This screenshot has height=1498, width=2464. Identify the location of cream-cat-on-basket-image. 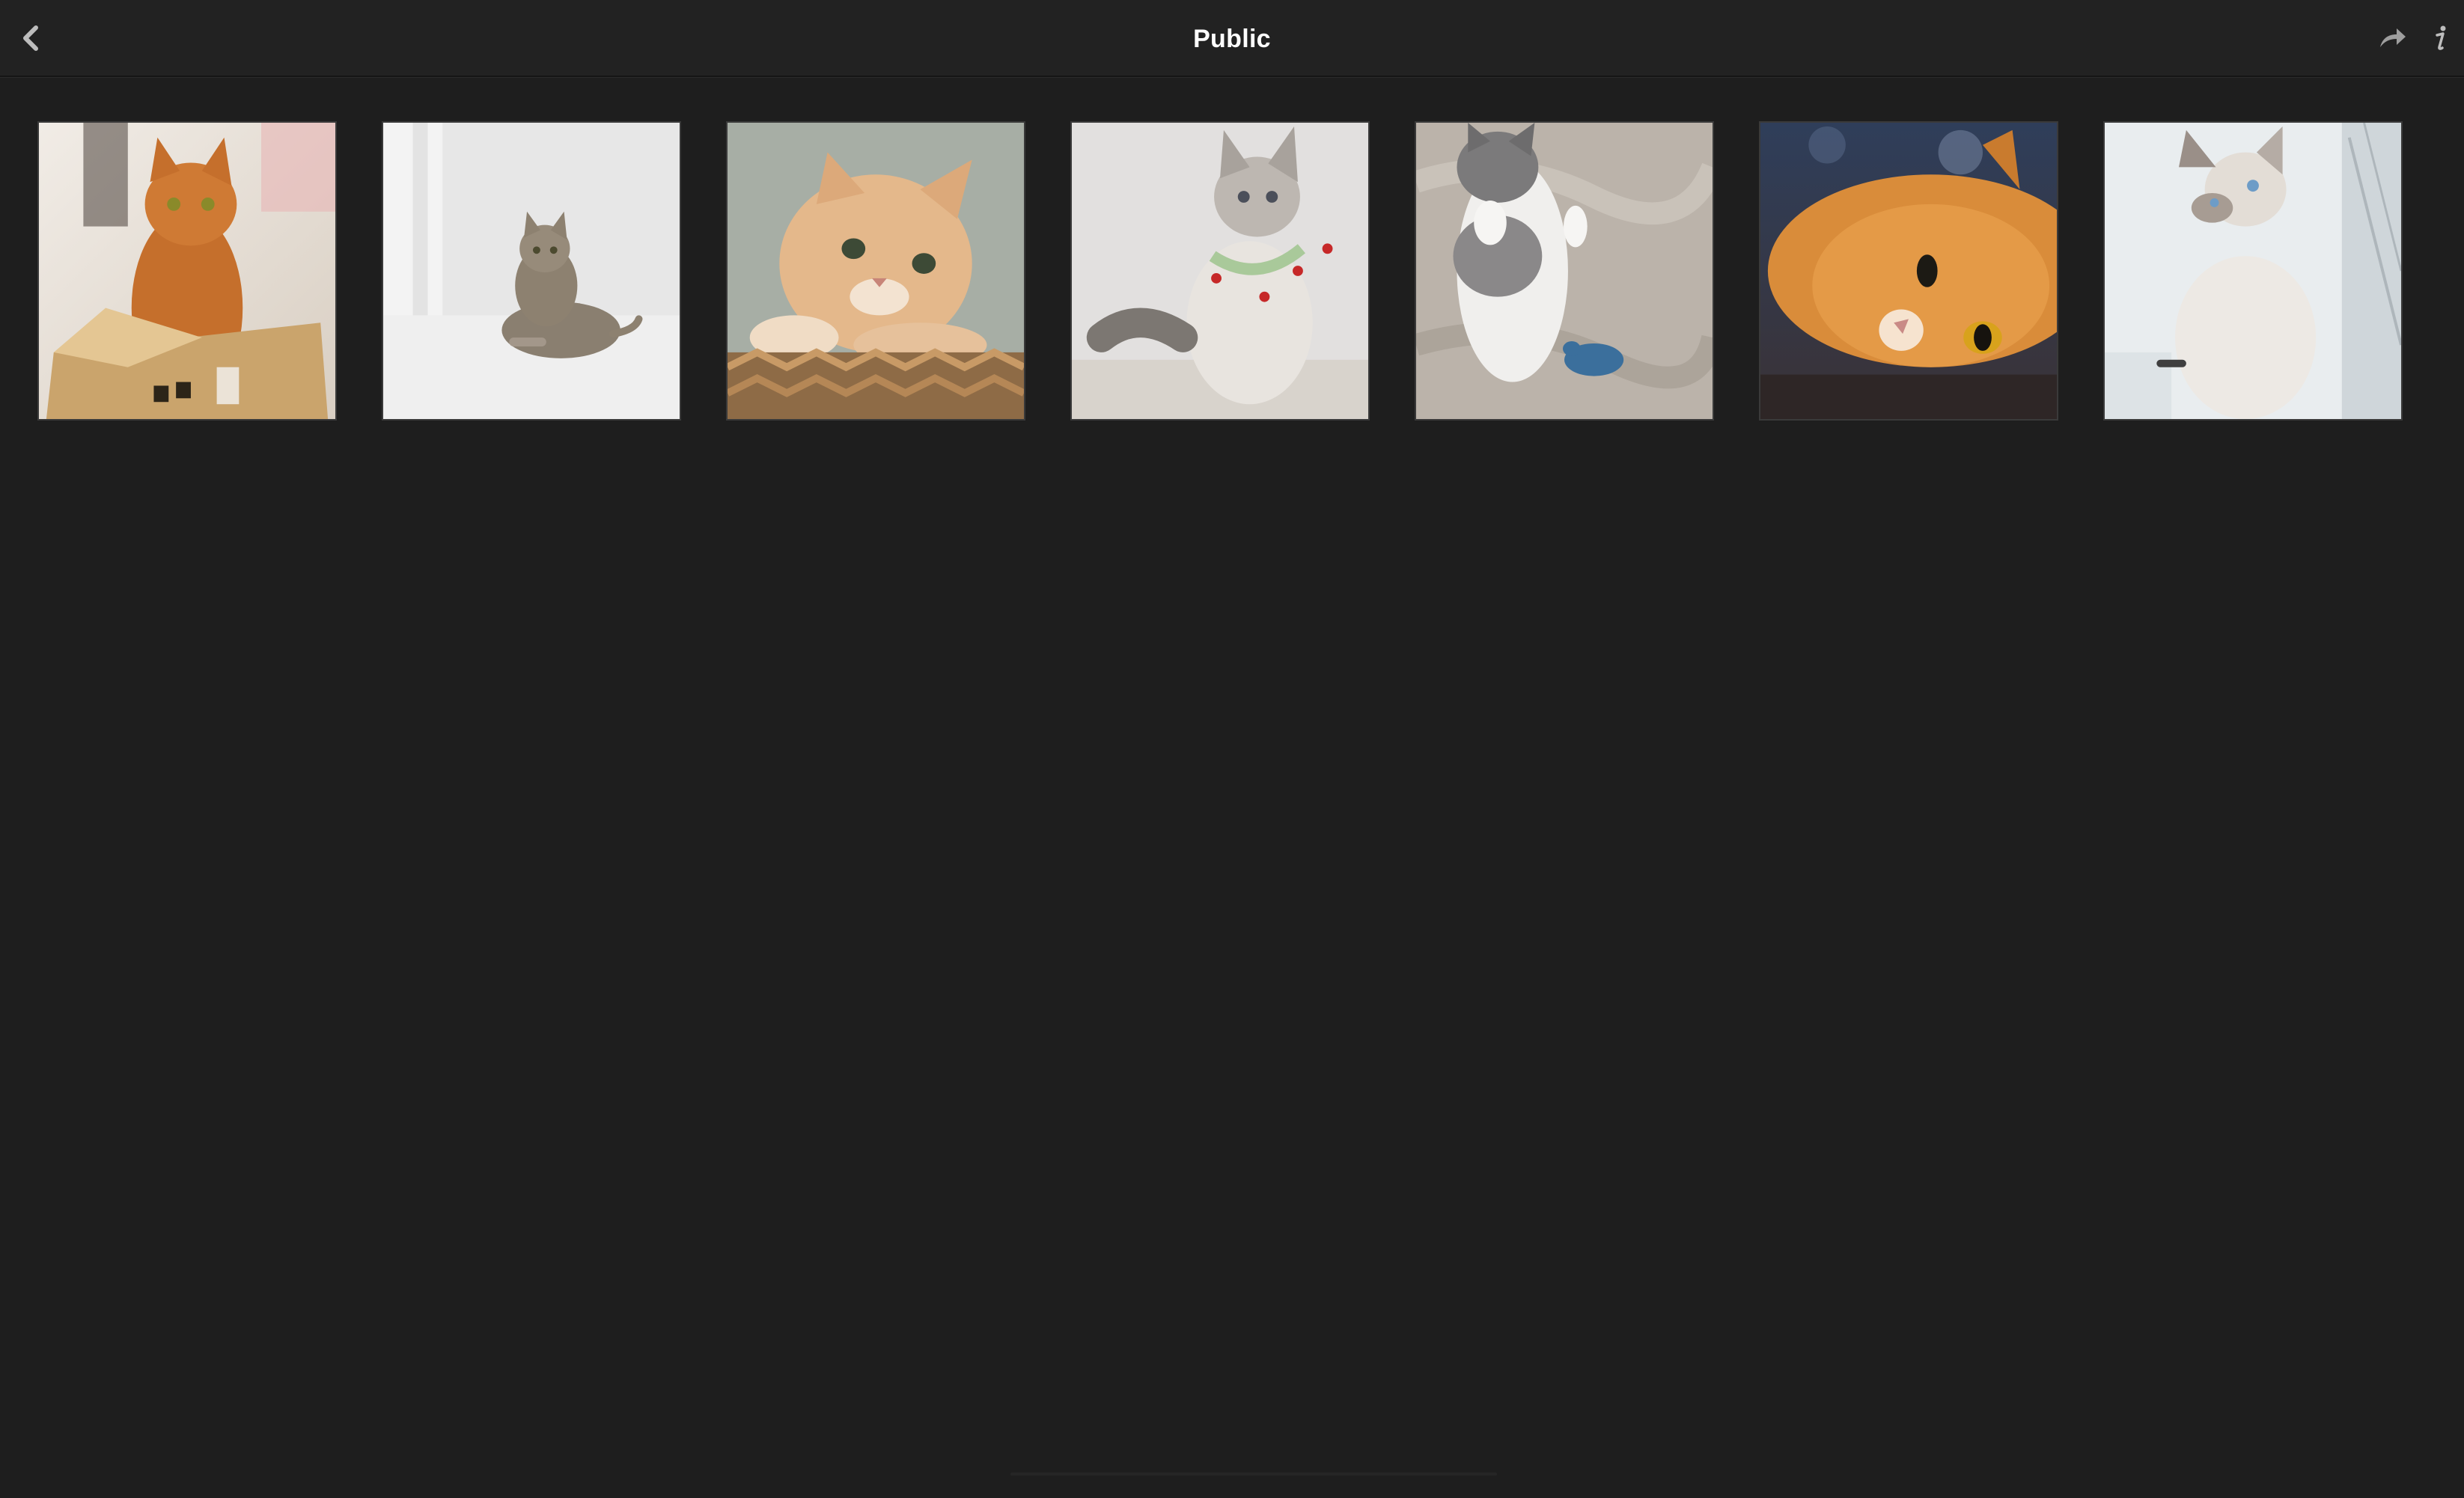
(876, 271).